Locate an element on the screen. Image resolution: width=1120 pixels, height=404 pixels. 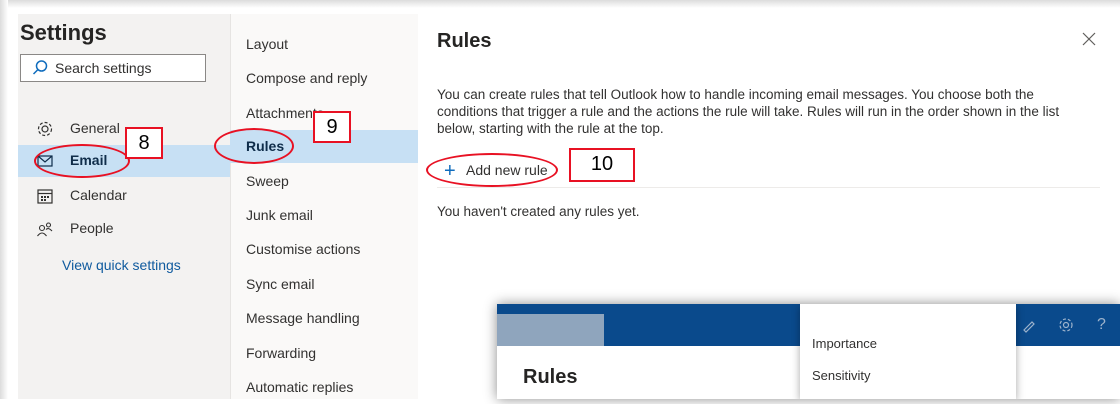
nav-item-calendar: Calendar is located at coordinates (124, 196).